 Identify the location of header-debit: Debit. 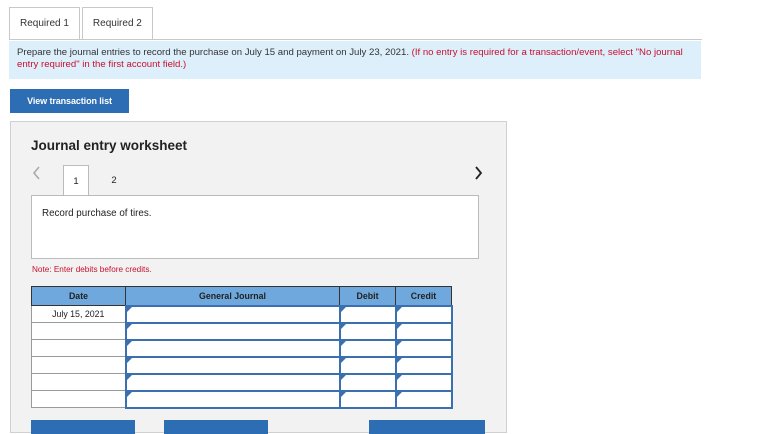
(367, 296).